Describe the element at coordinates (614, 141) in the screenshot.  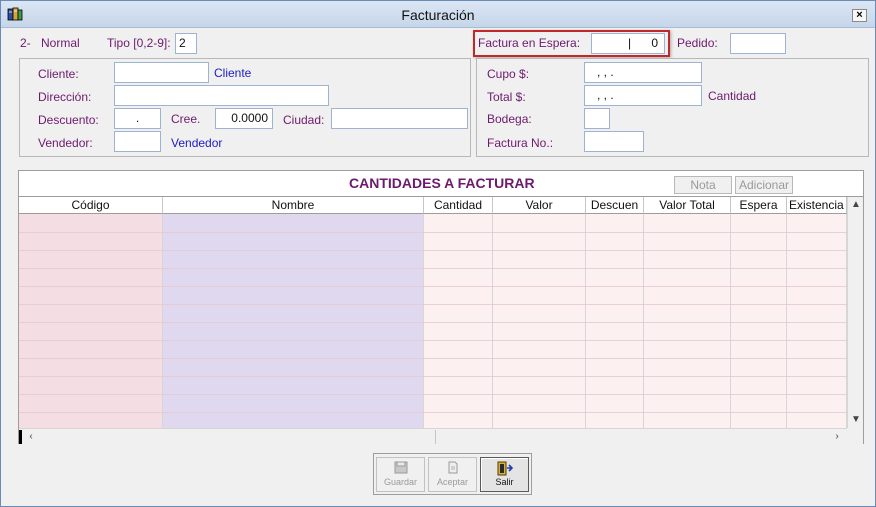
I see `factura-input` at that location.